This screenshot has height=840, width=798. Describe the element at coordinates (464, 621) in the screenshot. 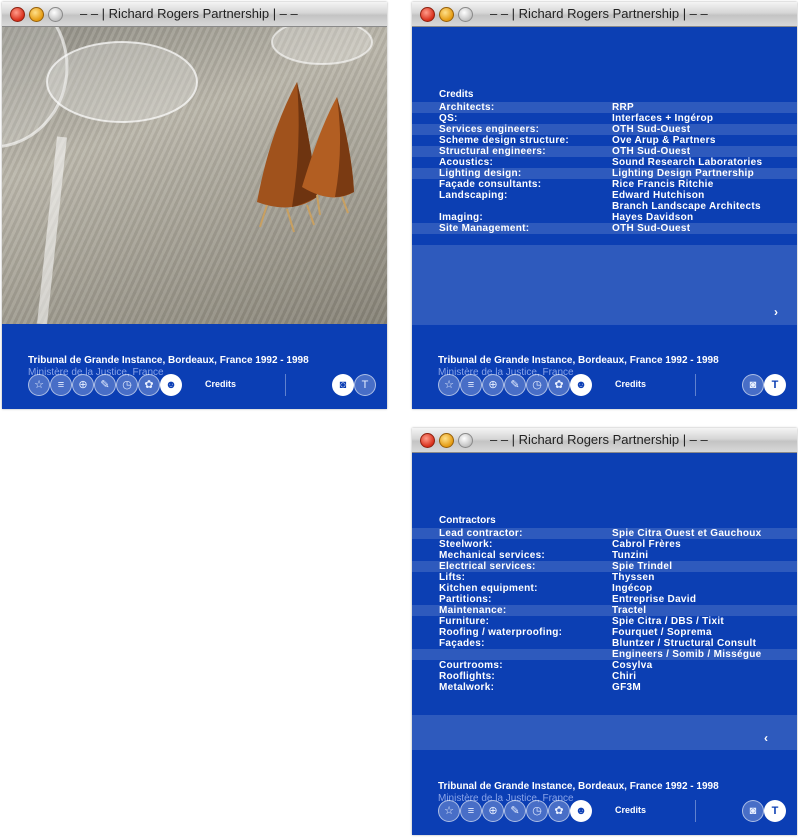

I see `row-label: Furniture:` at that location.